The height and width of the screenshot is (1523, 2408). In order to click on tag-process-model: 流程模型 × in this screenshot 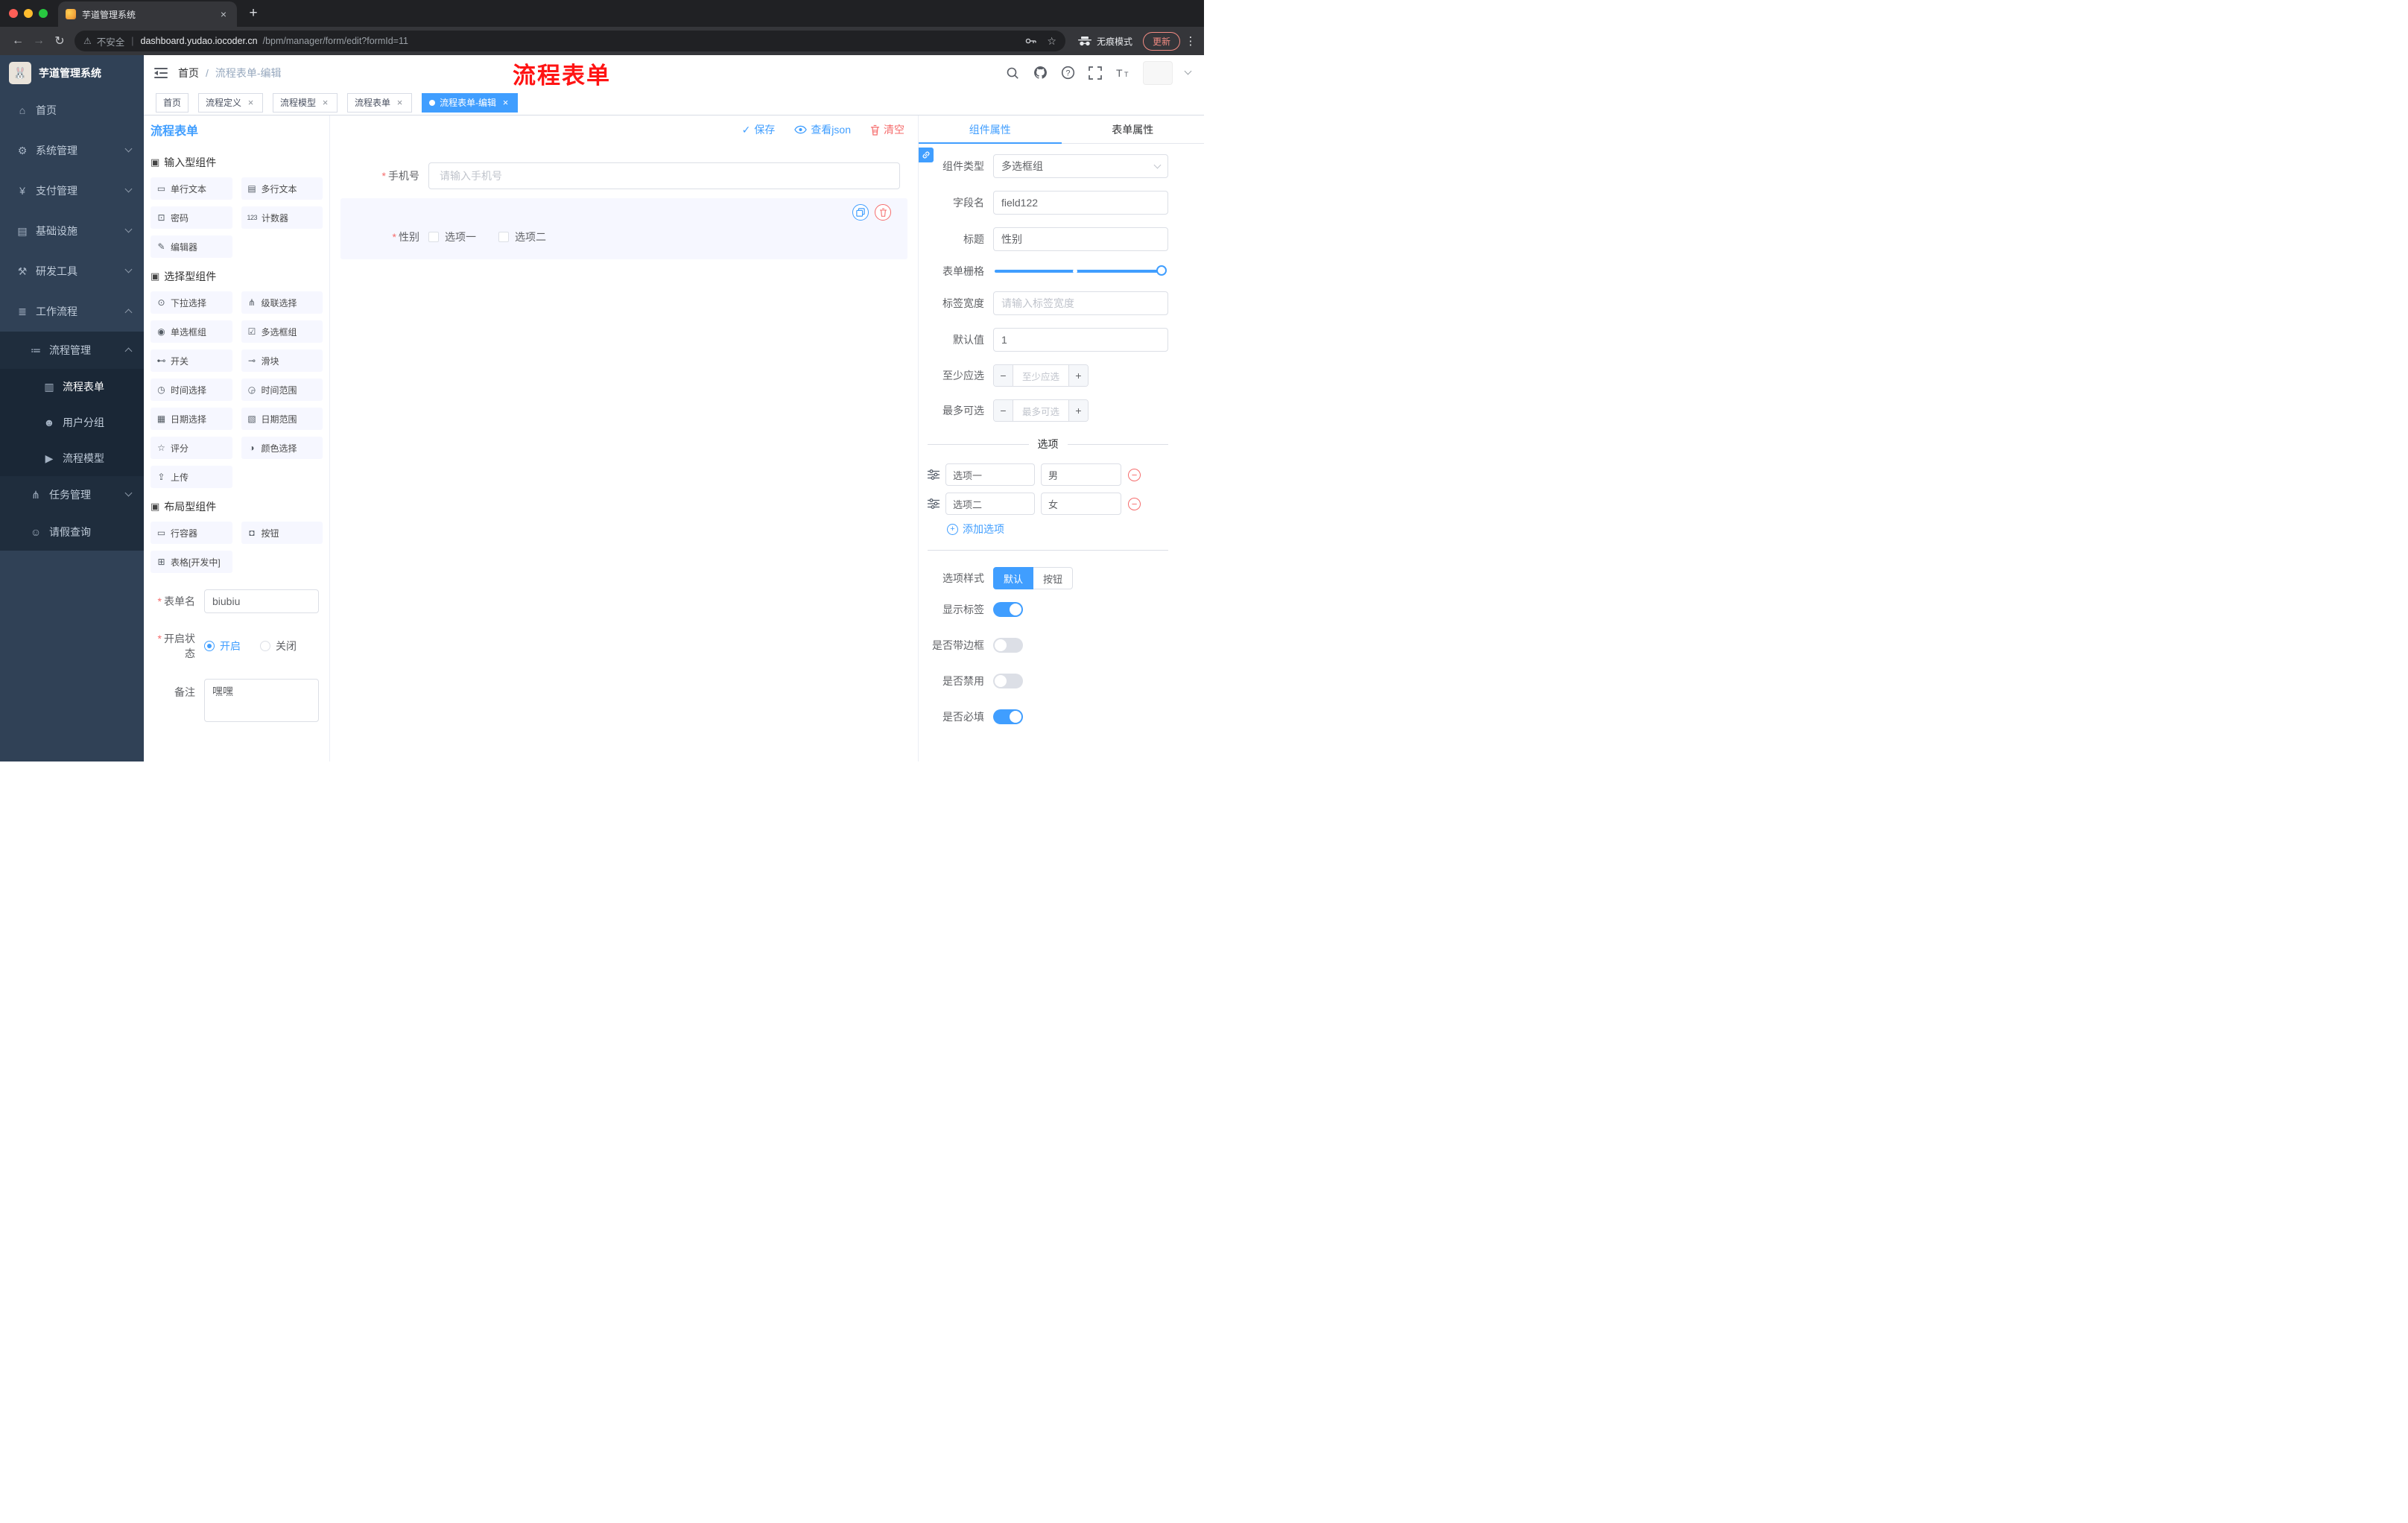, I will do `click(305, 102)`.